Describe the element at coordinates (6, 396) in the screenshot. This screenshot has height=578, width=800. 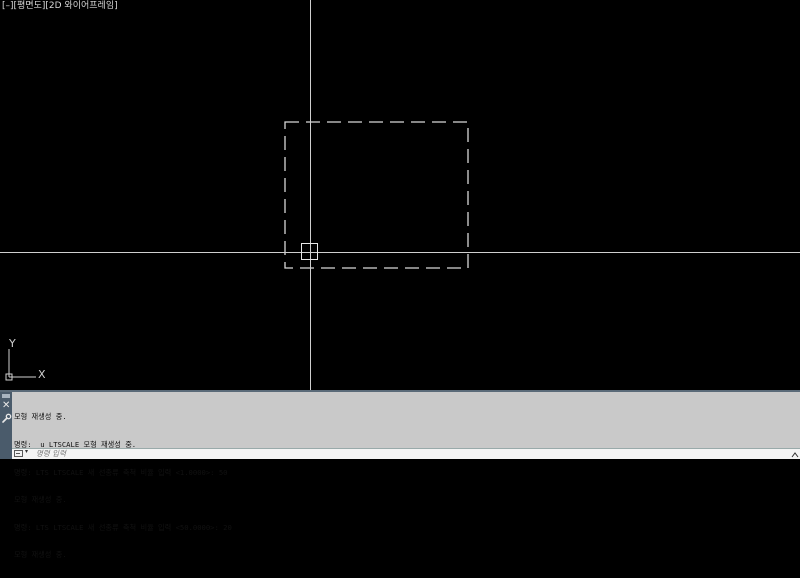
I see `grip-handle-icon` at that location.